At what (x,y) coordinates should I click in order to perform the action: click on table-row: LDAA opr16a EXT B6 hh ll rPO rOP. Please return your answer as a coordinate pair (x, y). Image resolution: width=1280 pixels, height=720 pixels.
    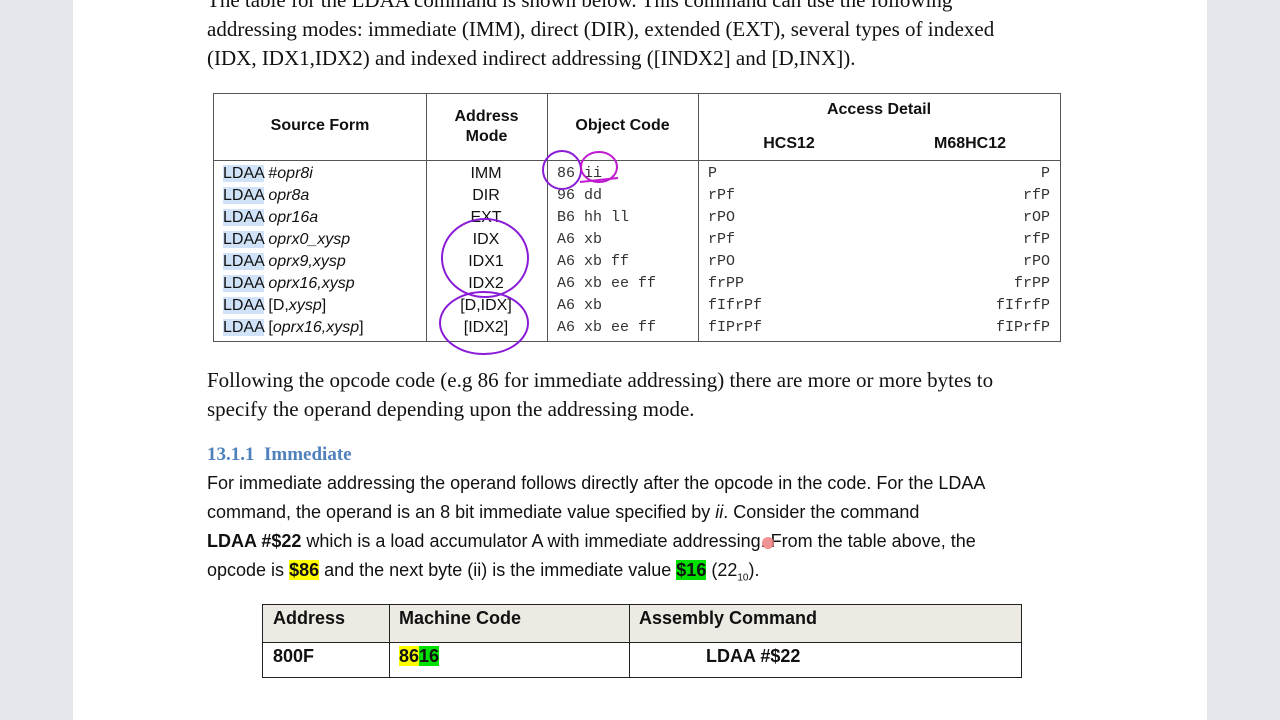
    Looking at the image, I should click on (637, 218).